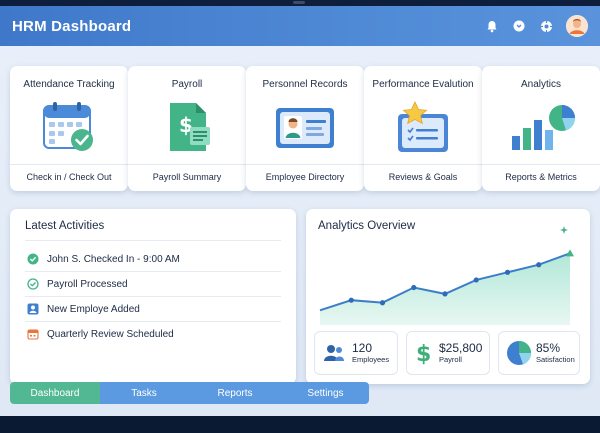 This screenshot has width=600, height=433. Describe the element at coordinates (72, 26) in the screenshot. I see `app-title: HRM Dashboard` at that location.